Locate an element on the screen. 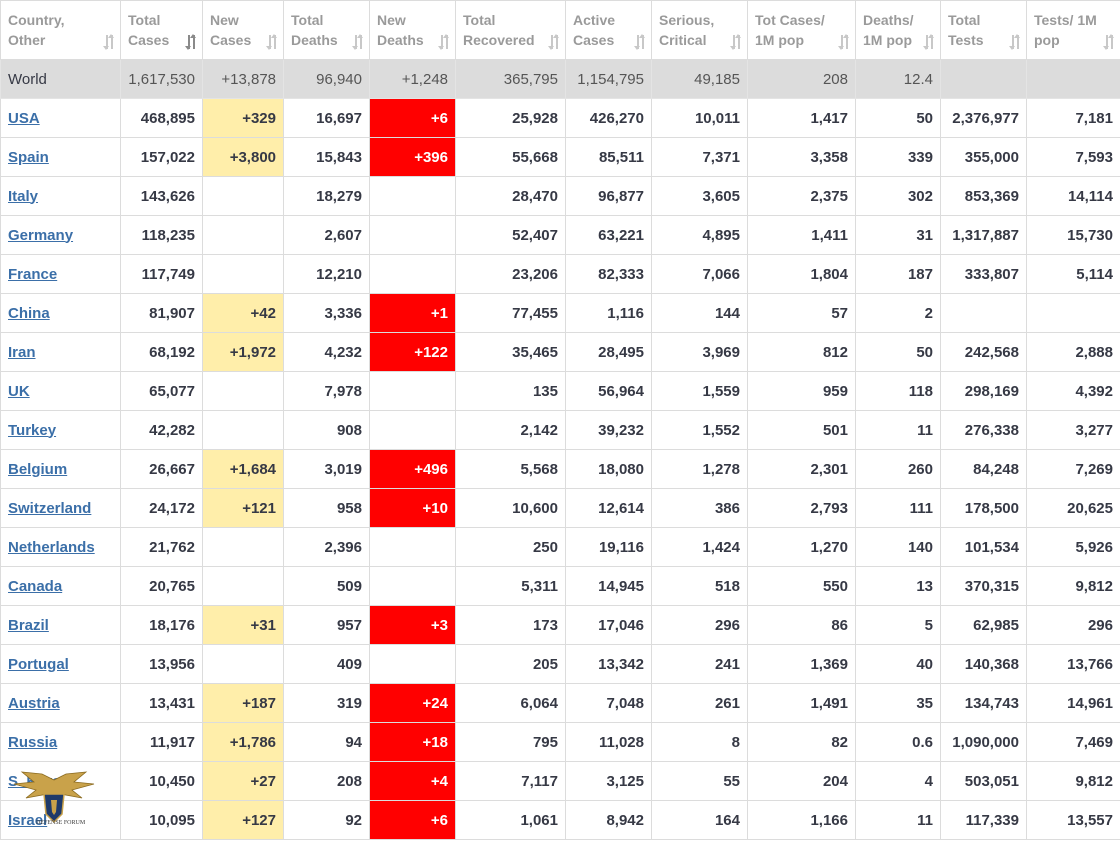 The image size is (1120, 842). column-header-2: New Cases is located at coordinates (243, 30).